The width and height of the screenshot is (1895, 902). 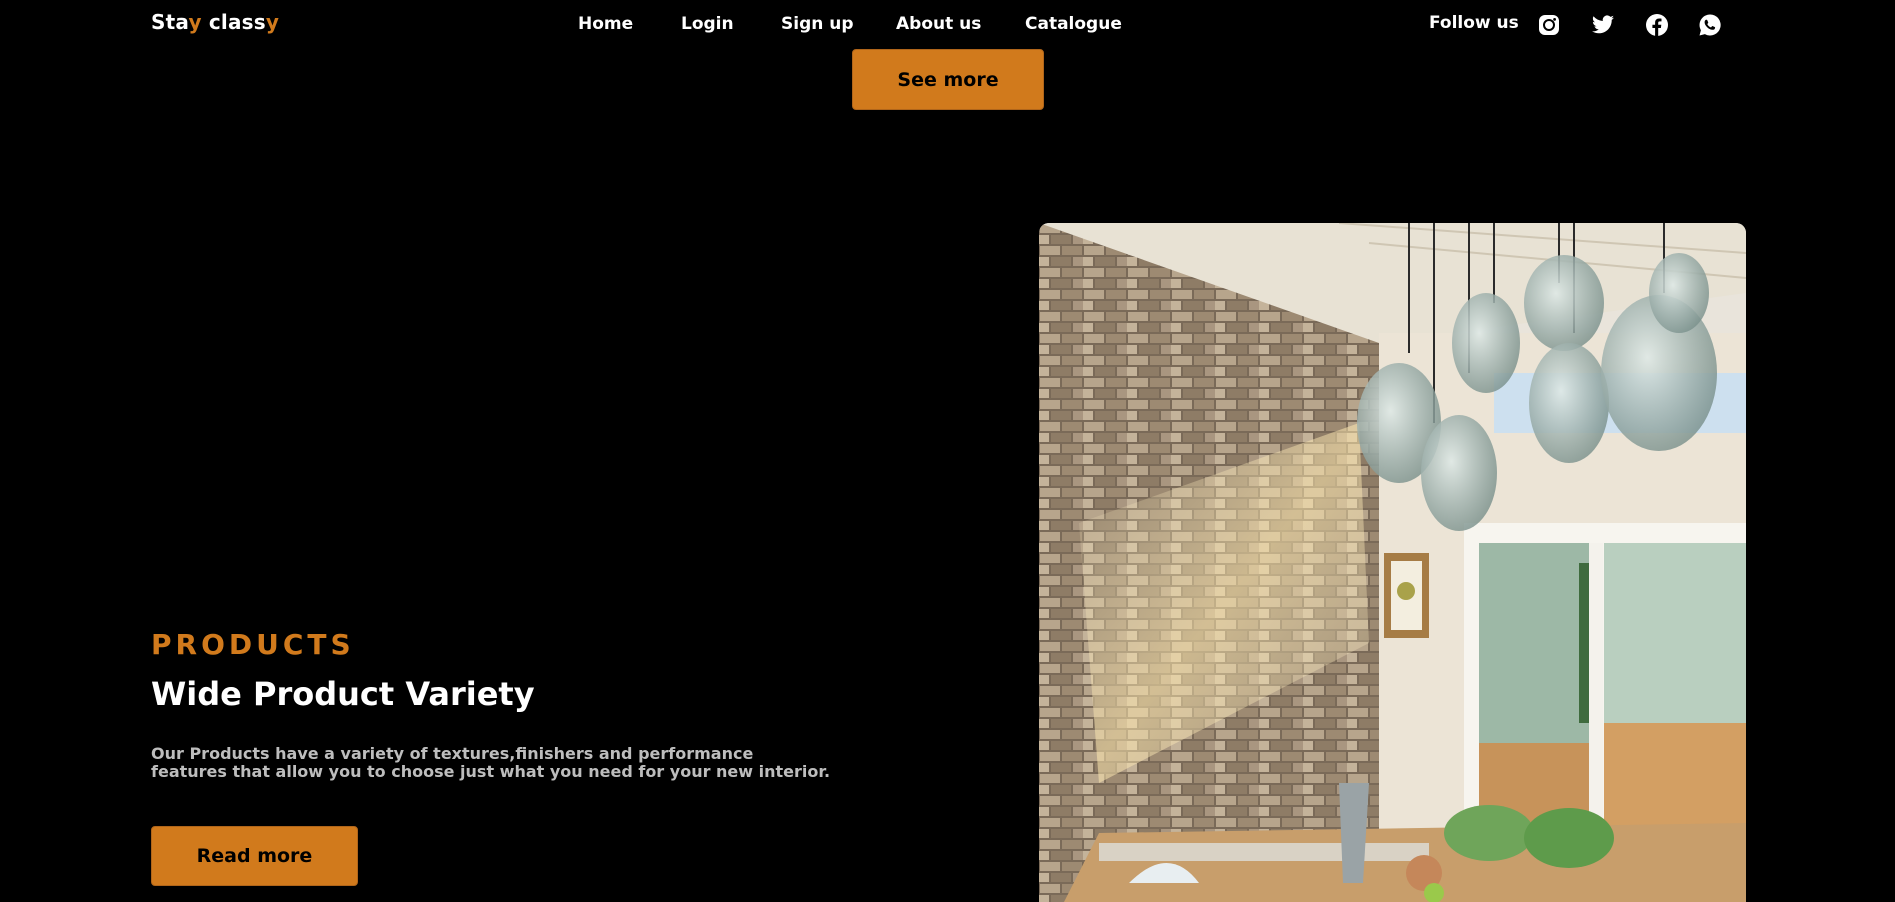 I want to click on section-heading: Wide Product Variety, so click(x=343, y=694).